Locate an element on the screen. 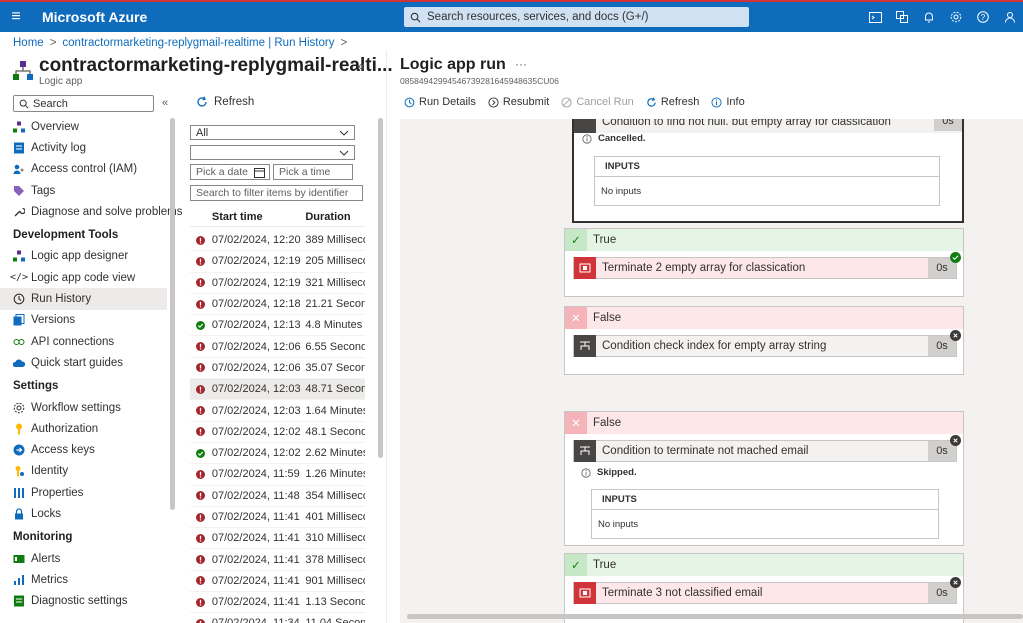 The image size is (1023, 623). table-row: 07/02/2024, 11:41 310 Milliseconds is located at coordinates (277, 539).